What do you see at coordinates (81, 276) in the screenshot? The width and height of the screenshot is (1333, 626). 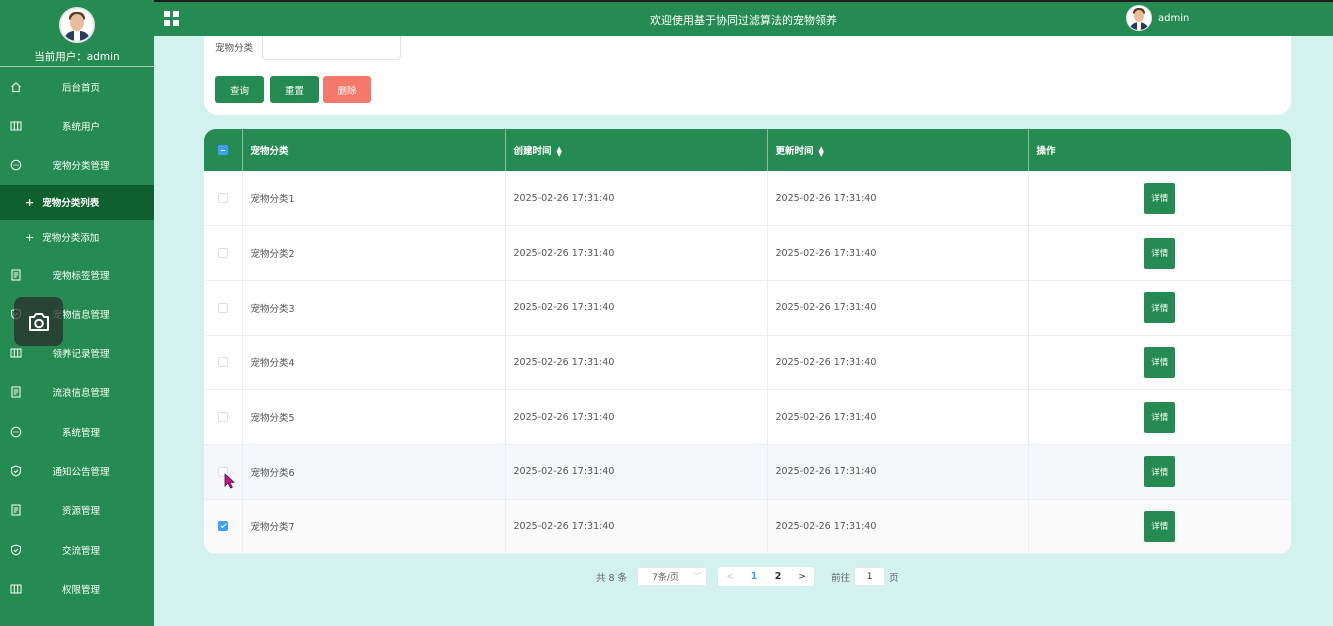 I see `sidebar-item-label: 宠物标签管理` at bounding box center [81, 276].